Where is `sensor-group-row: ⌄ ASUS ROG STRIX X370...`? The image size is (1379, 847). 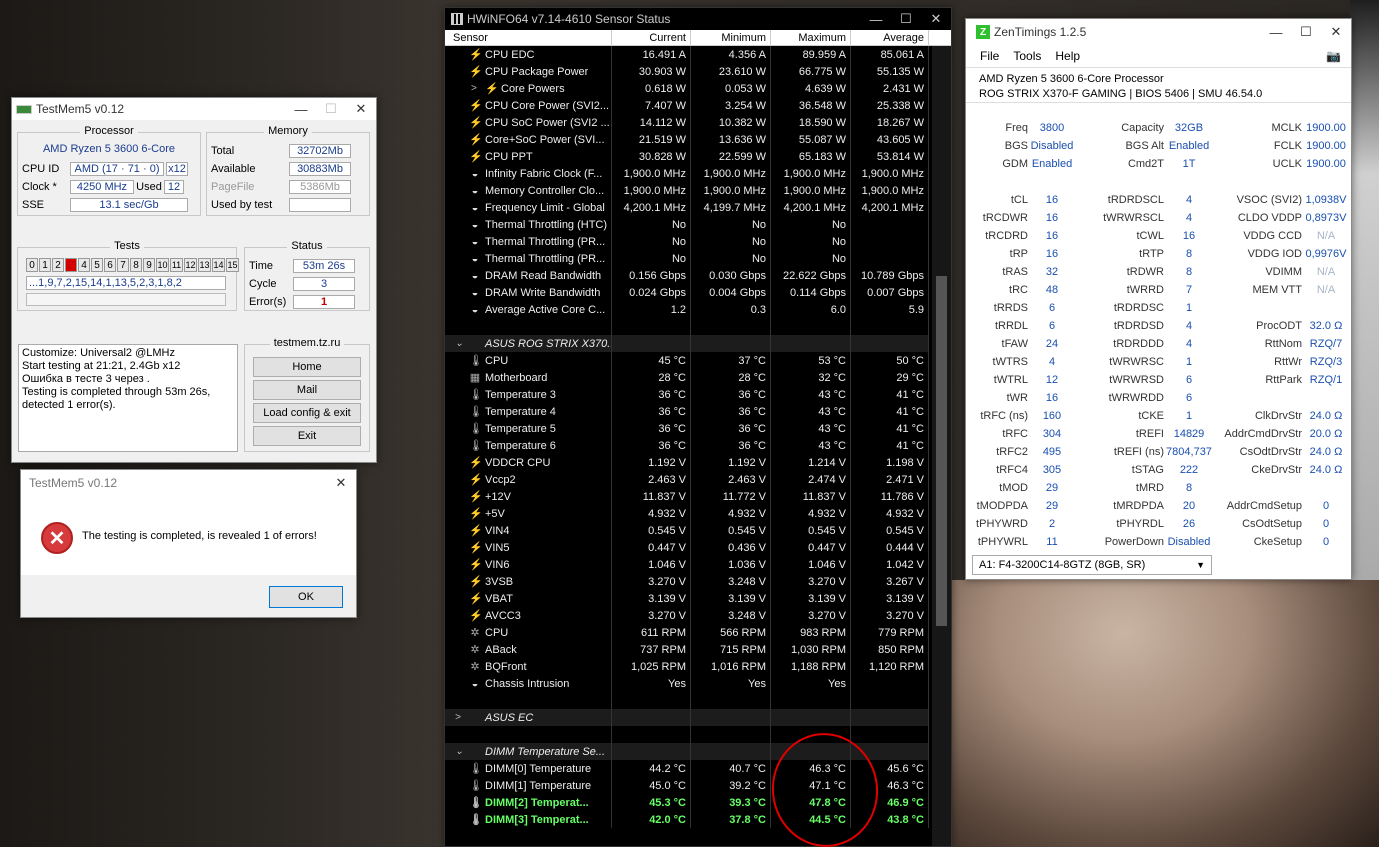 sensor-group-row: ⌄ ASUS ROG STRIX X370... is located at coordinates (689, 343).